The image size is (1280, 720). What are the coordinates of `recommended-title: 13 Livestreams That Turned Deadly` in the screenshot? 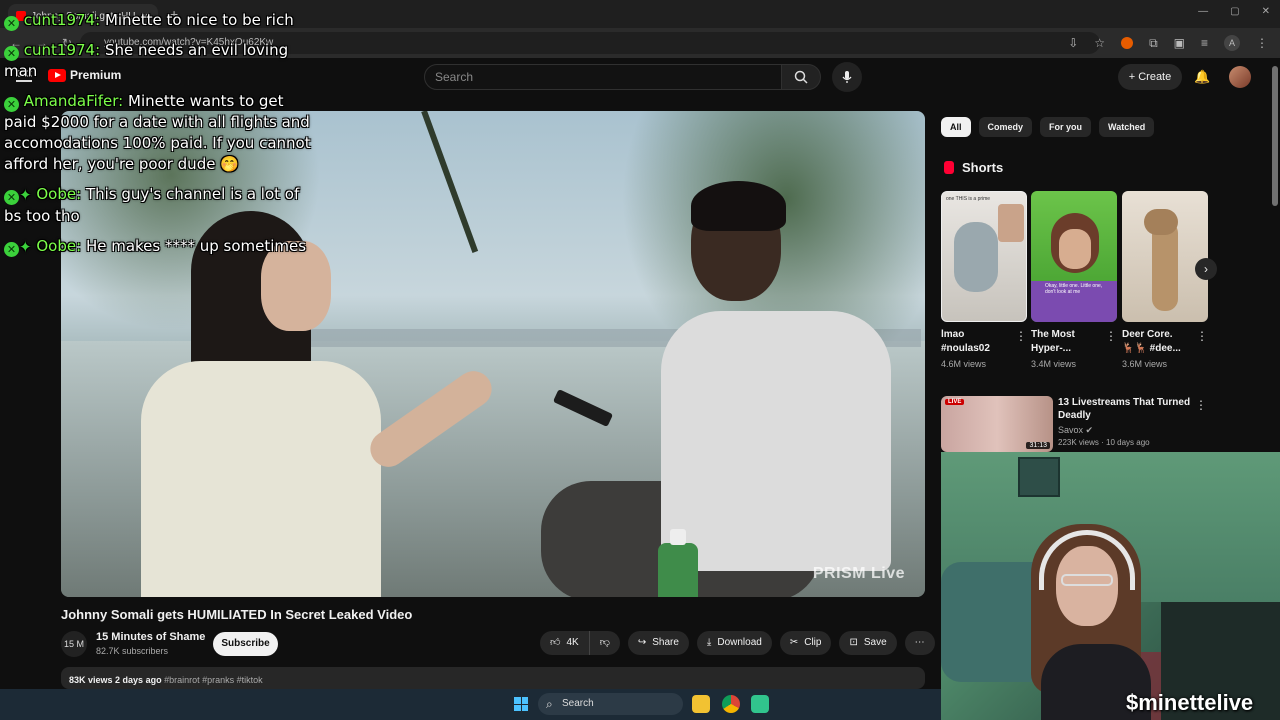 It's located at (1124, 409).